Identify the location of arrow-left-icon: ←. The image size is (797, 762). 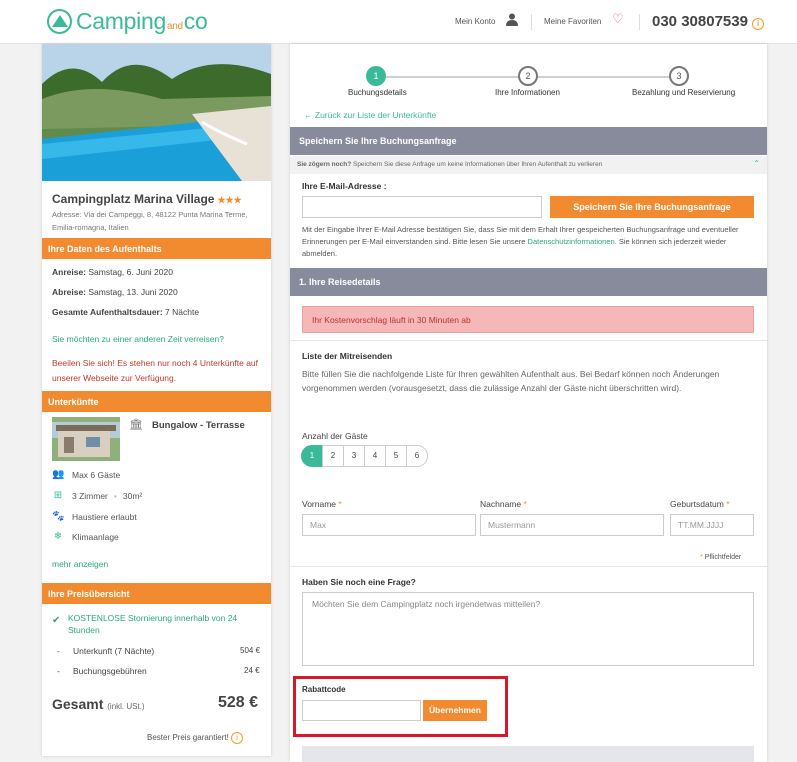
(308, 115).